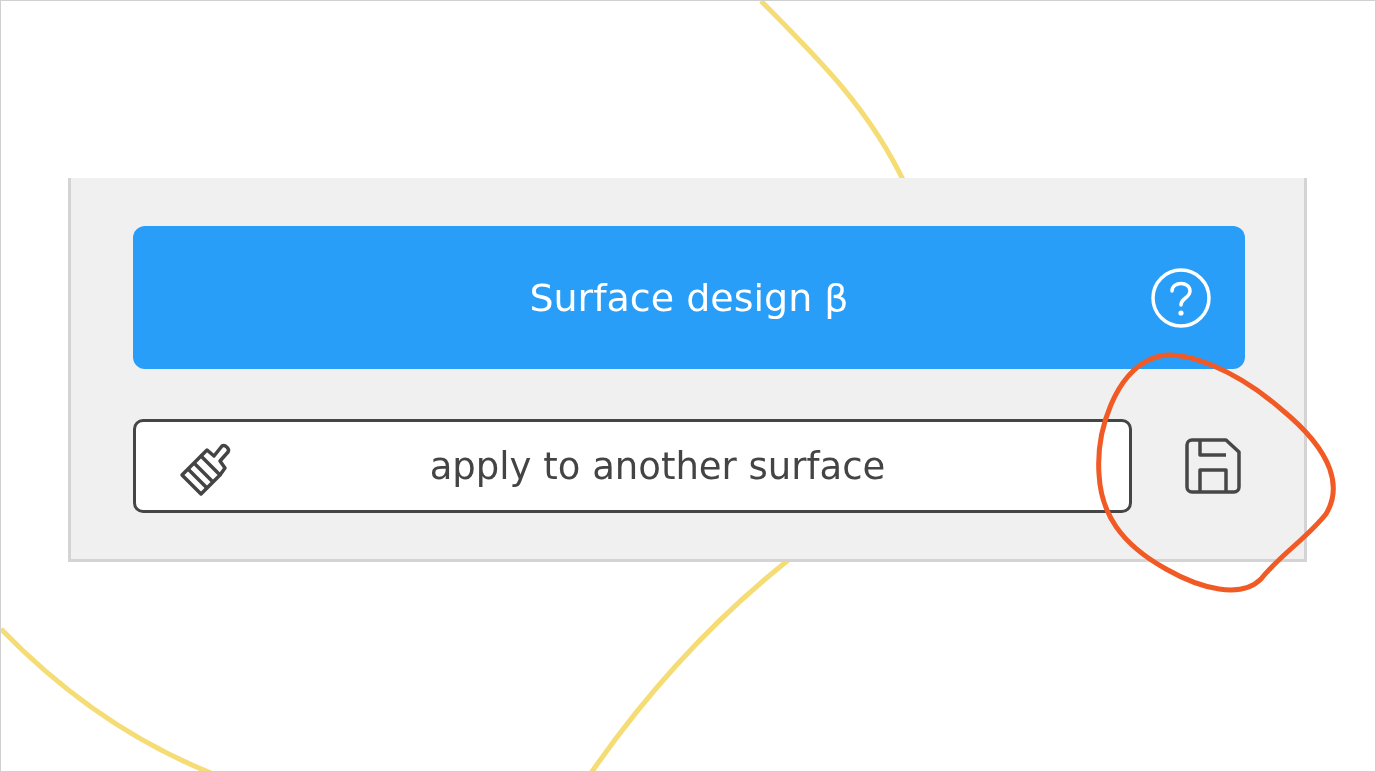 The image size is (1376, 772). What do you see at coordinates (632, 466) in the screenshot?
I see `apply-button: apply to another surface` at bounding box center [632, 466].